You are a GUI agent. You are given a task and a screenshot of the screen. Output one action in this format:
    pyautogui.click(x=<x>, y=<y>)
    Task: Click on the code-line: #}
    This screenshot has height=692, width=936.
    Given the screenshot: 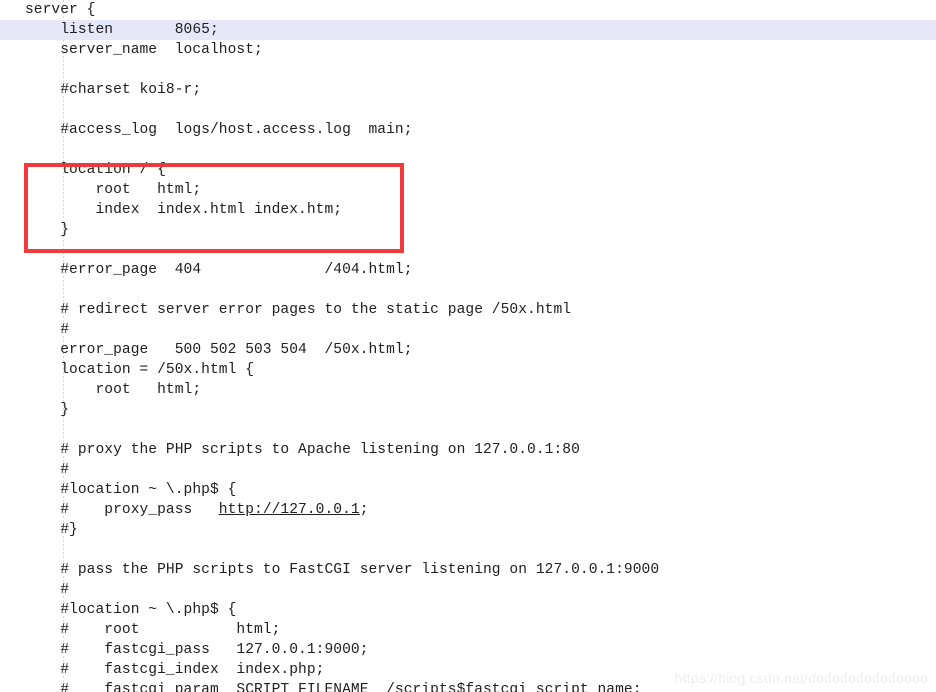 What is the action you would take?
    pyautogui.click(x=468, y=530)
    